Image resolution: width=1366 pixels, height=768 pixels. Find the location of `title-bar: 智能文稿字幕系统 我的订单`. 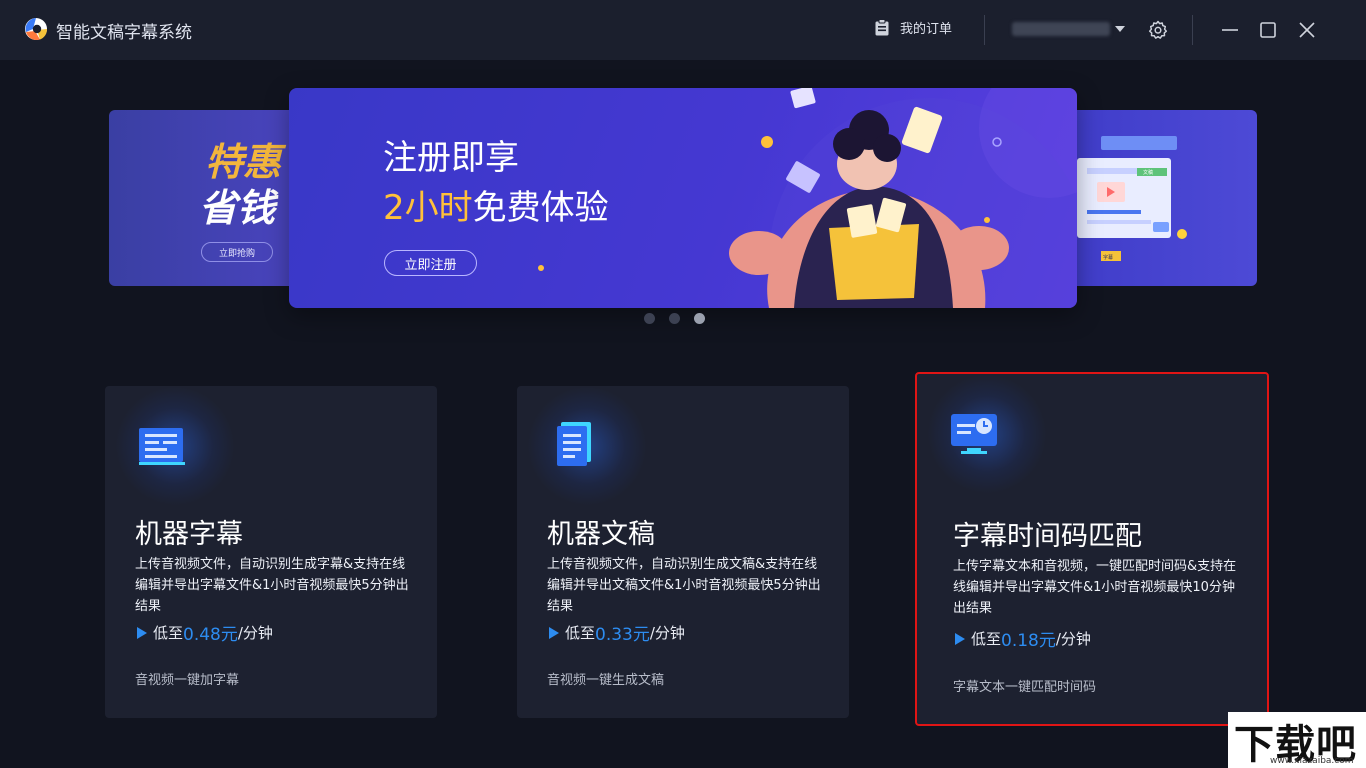

title-bar: 智能文稿字幕系统 我的订单 is located at coordinates (683, 30).